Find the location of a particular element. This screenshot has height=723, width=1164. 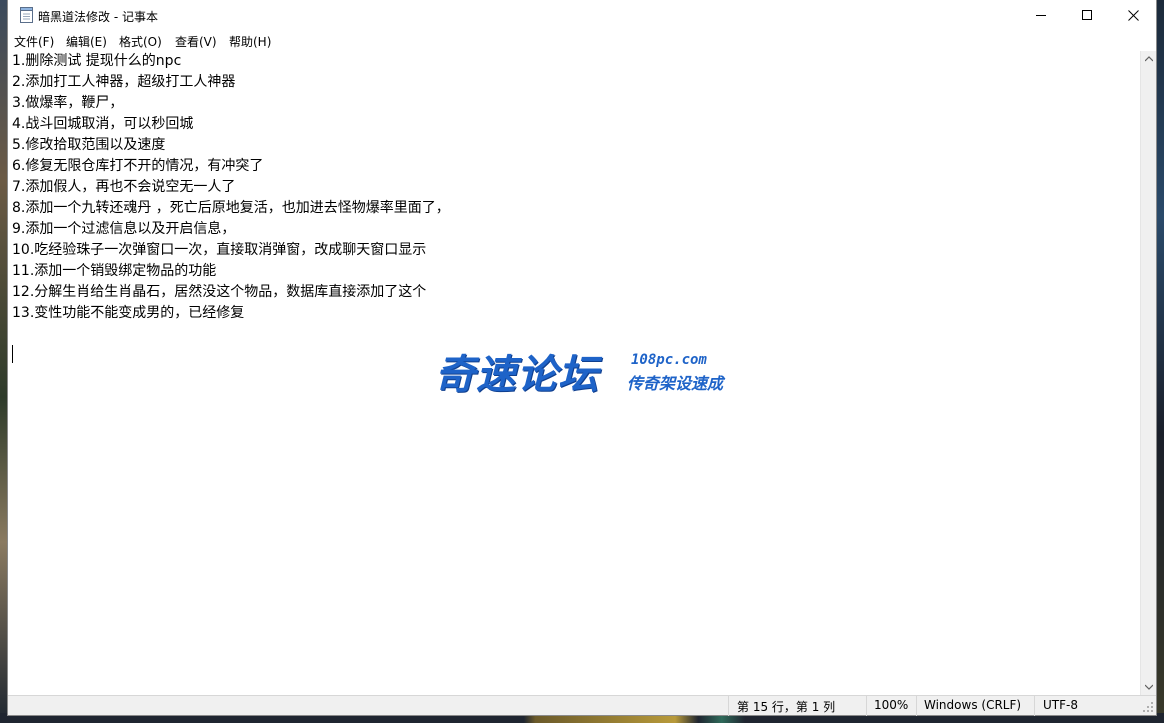

cursor-position: 第 15 行，第 1 列 is located at coordinates (786, 707).